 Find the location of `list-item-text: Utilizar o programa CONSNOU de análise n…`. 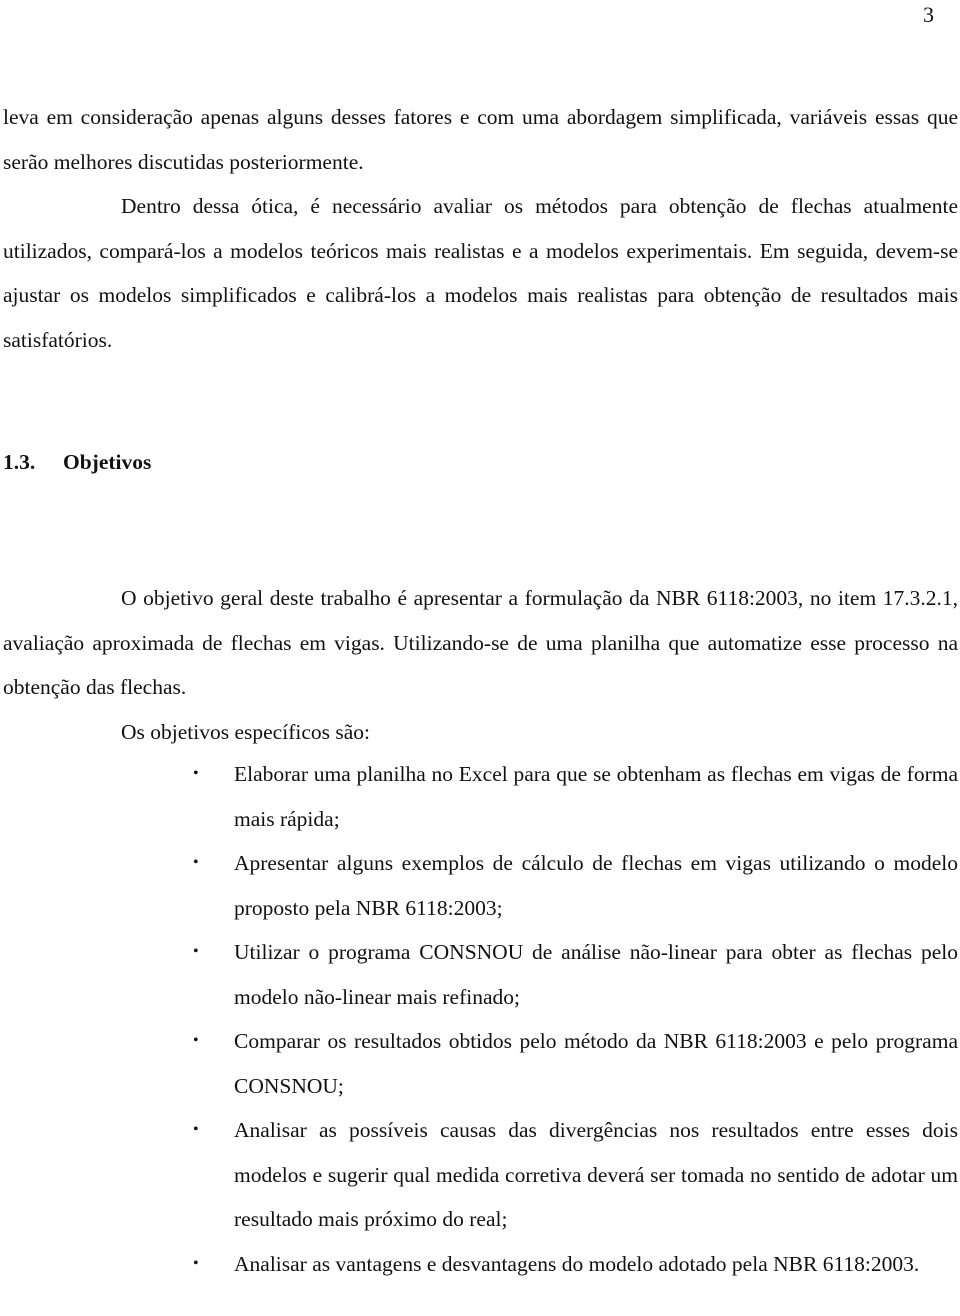

list-item-text: Utilizar o programa CONSNOU de análise n… is located at coordinates (596, 974).